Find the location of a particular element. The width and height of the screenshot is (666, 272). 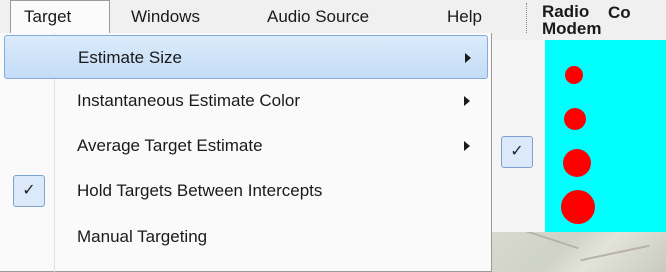

submenu-row-large: ✓ is located at coordinates (518, 152).